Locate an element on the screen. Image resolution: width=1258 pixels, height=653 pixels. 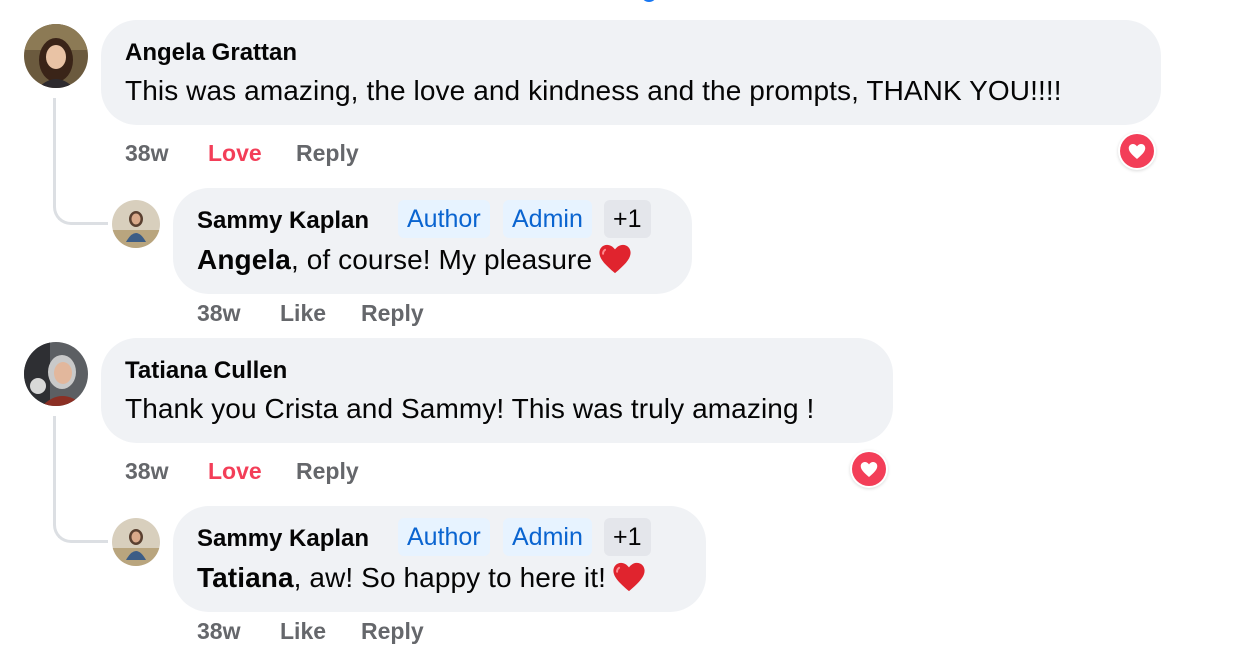
comment-author-name: Tatiana Cullen is located at coordinates (206, 371).